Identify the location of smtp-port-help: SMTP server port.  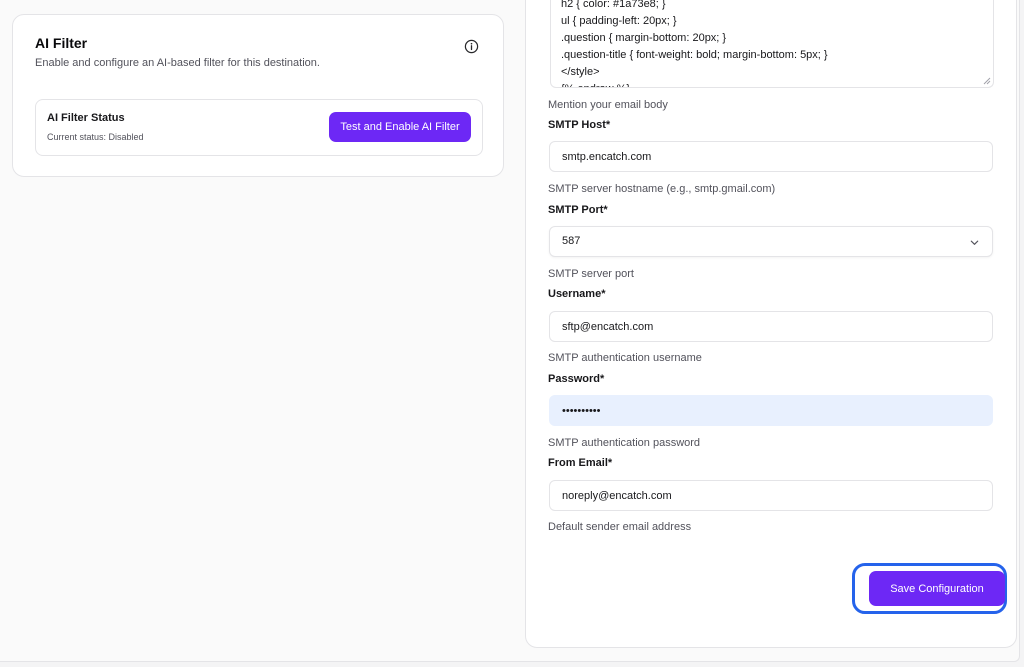
(591, 274).